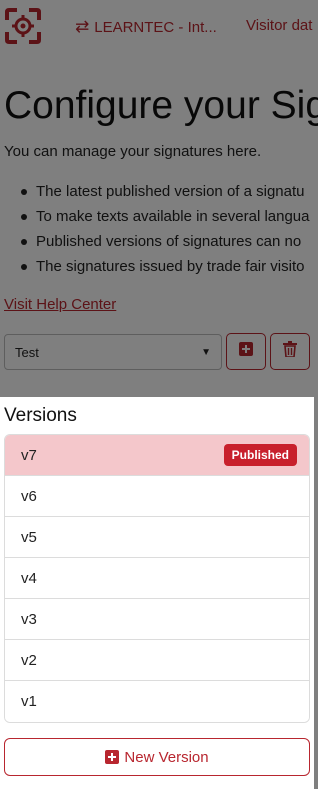 The width and height of the screenshot is (320, 789). I want to click on version-label: v7, so click(29, 455).